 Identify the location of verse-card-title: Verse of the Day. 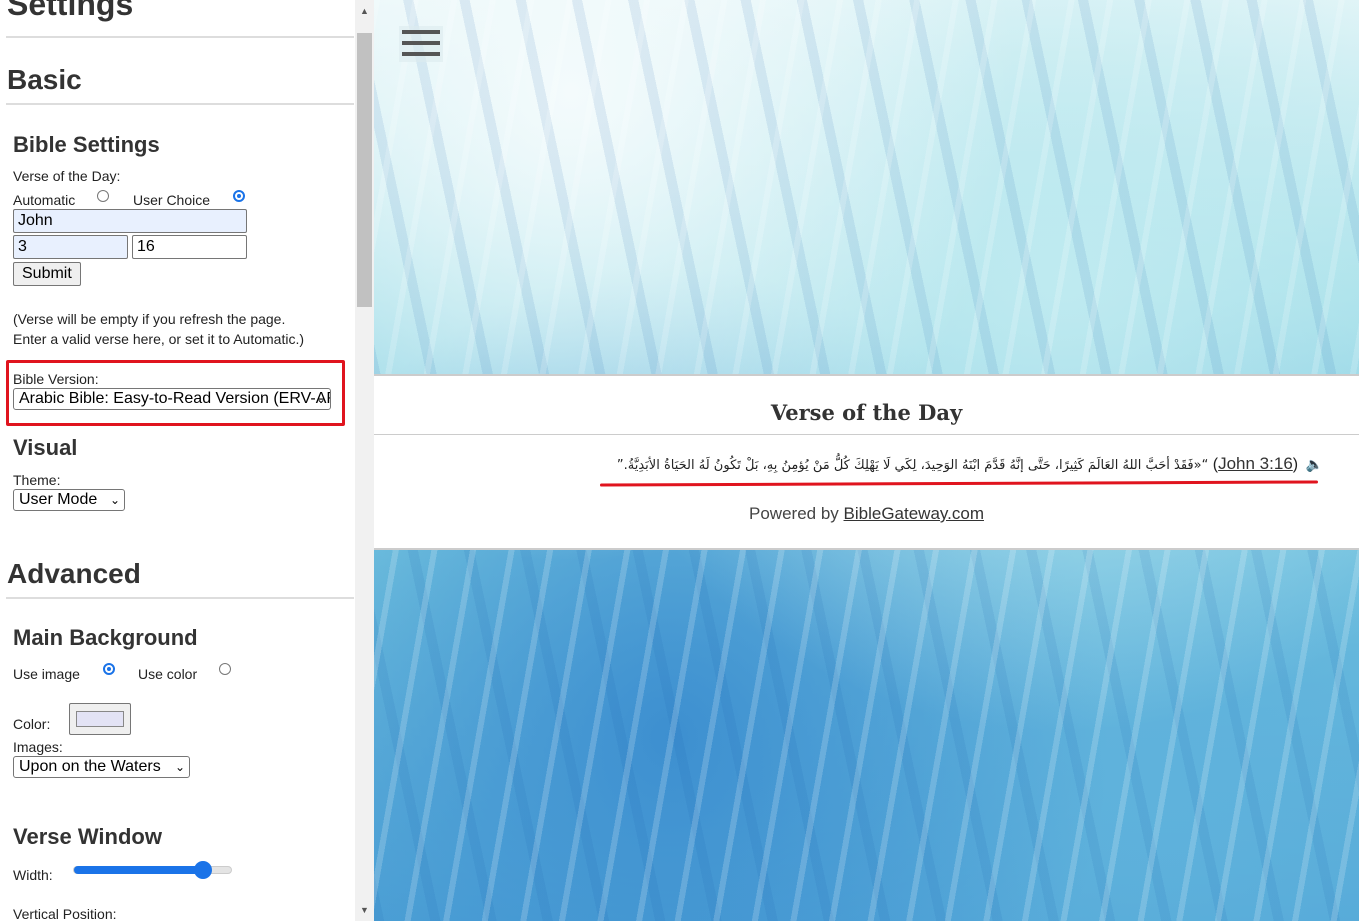
(866, 412).